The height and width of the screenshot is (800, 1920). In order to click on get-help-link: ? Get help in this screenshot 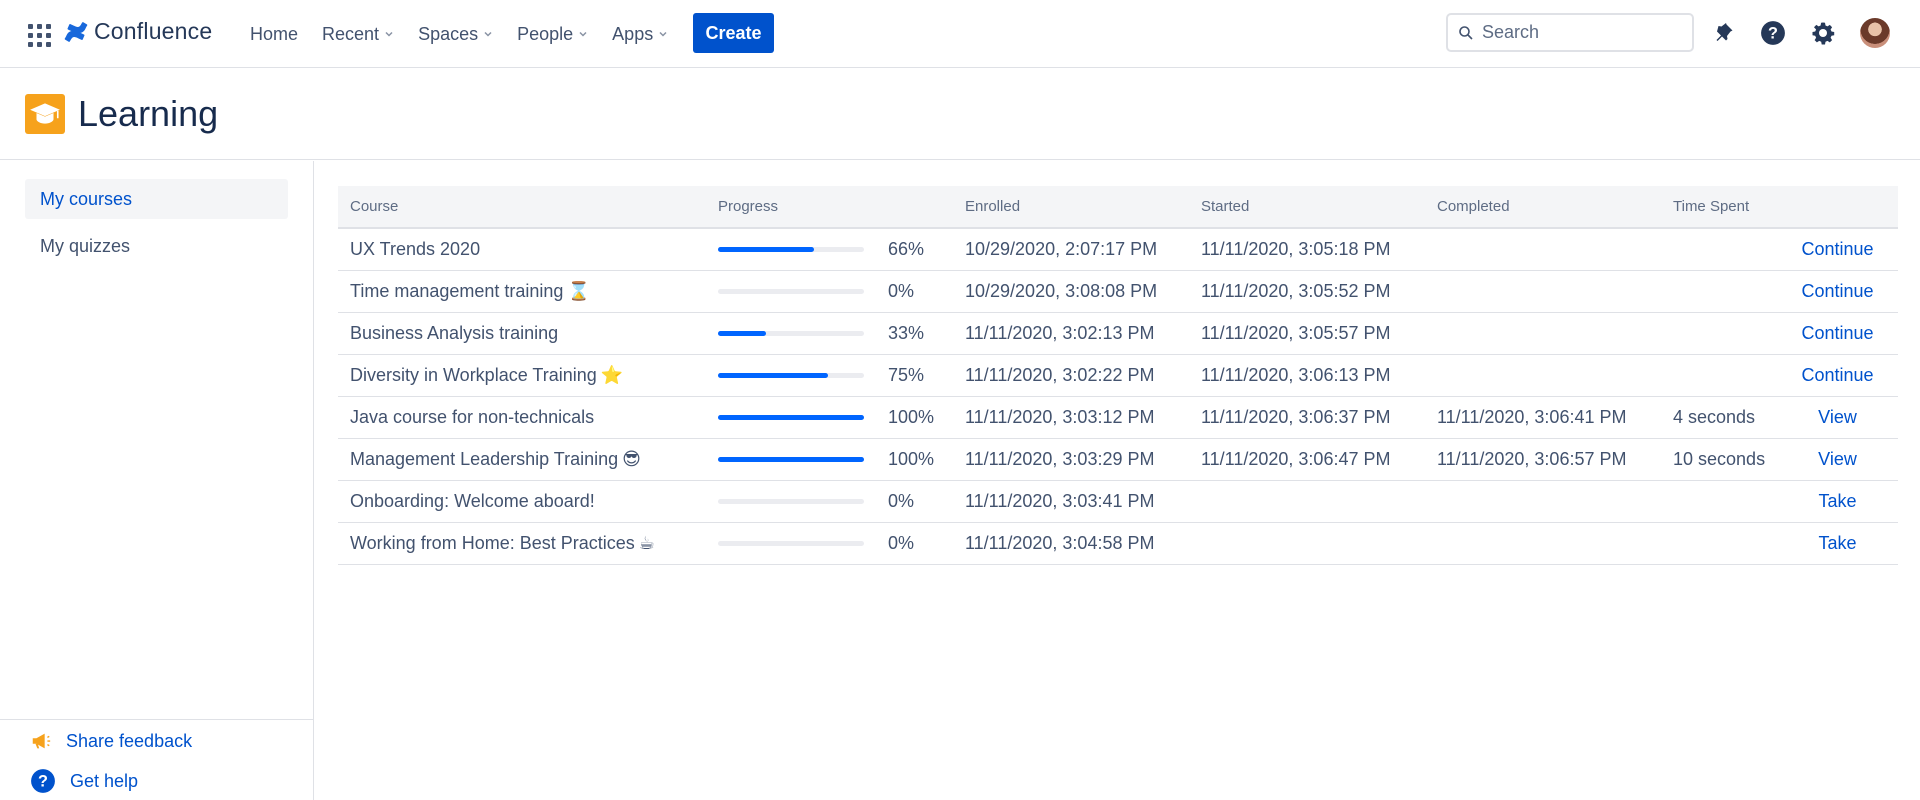, I will do `click(84, 781)`.